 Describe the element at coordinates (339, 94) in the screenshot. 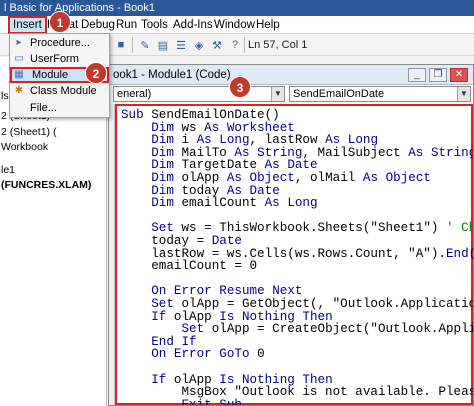

I see `procedure-combo-value: SendEmailOnDate` at that location.